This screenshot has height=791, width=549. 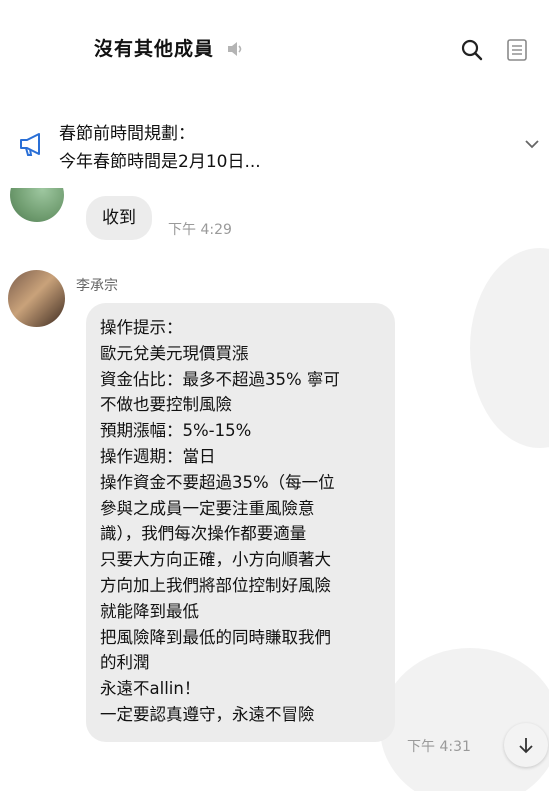 What do you see at coordinates (215, 560) in the screenshot?
I see `message-line: 只要大方向正確，小方向順著大` at bounding box center [215, 560].